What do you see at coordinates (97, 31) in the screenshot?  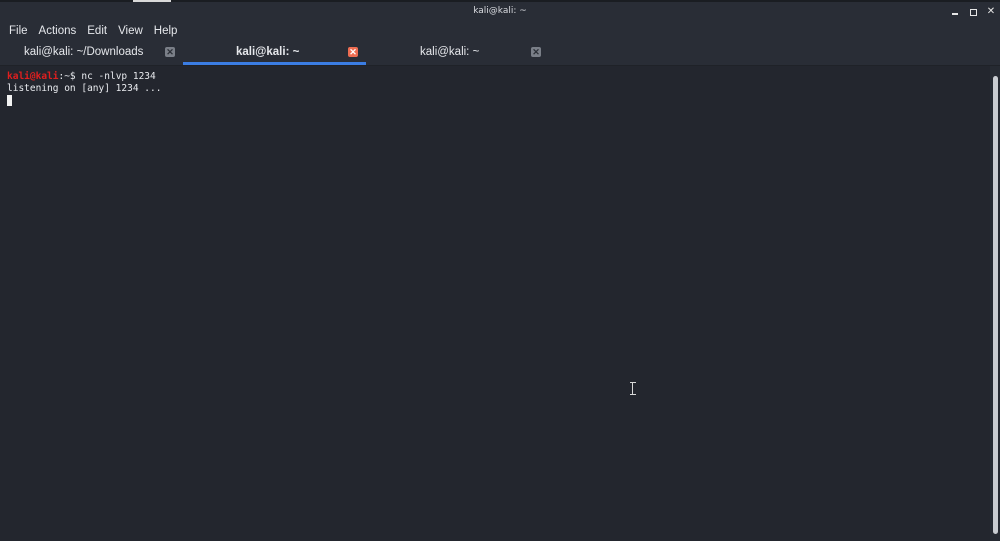 I see `menu-edit: Edit` at bounding box center [97, 31].